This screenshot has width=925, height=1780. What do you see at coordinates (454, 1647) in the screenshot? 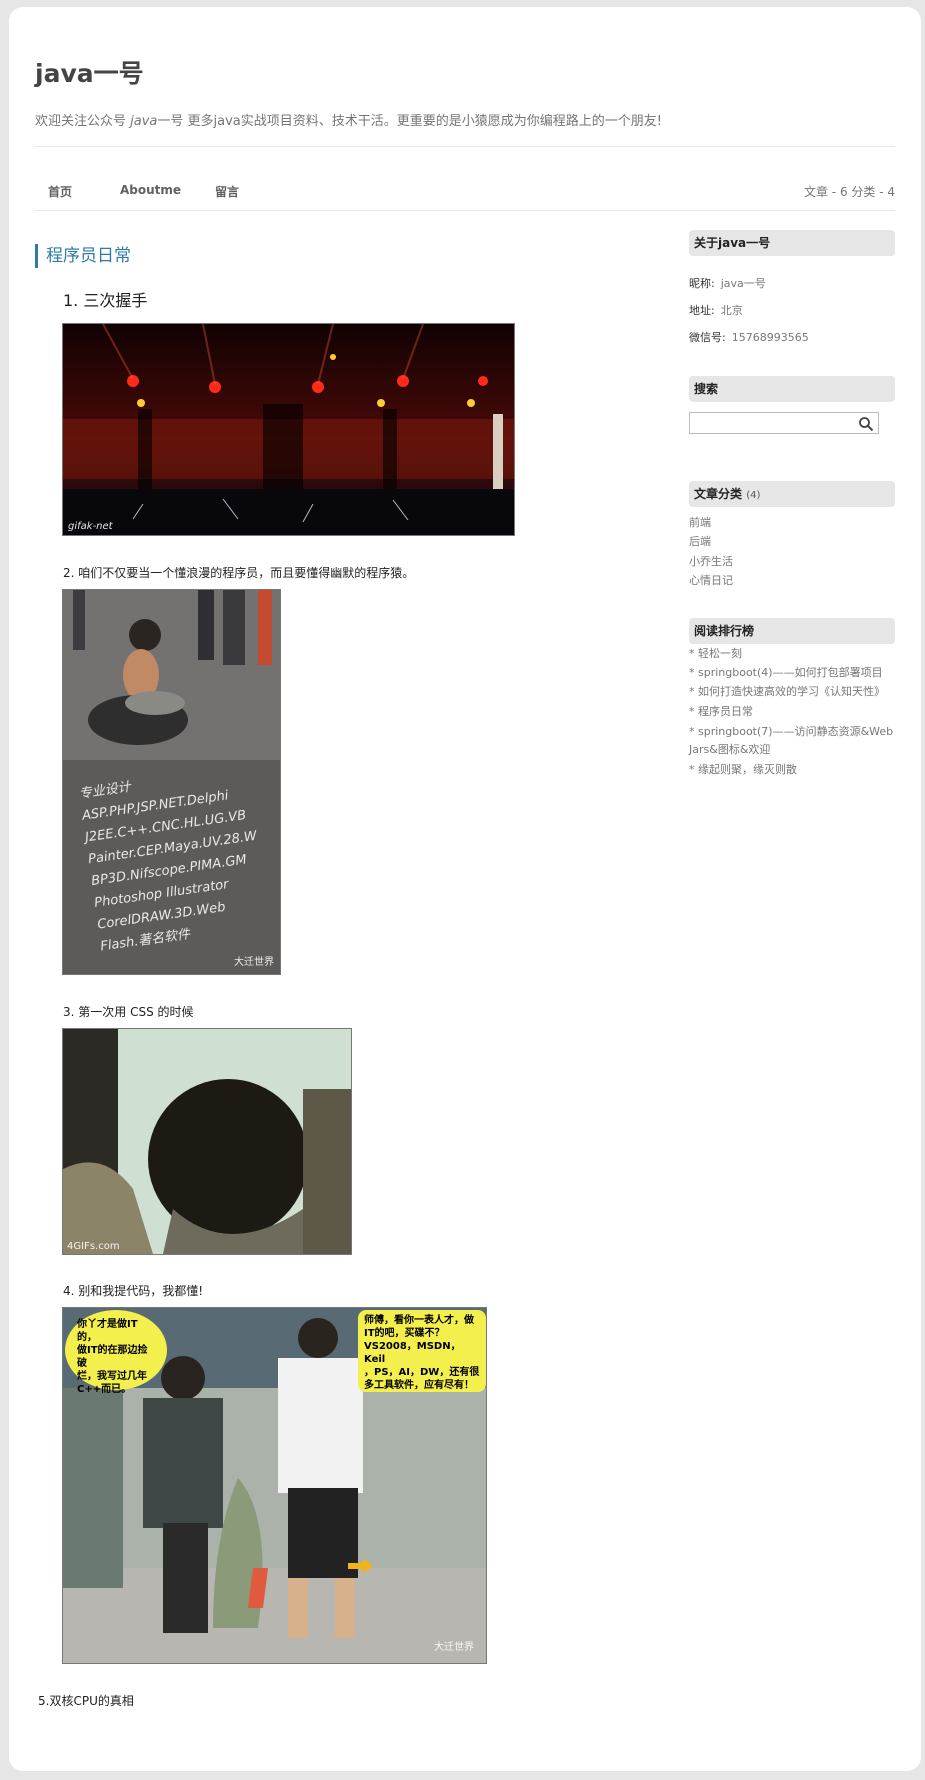
I see `watermark-dqsj-2: 大迁世界` at bounding box center [454, 1647].